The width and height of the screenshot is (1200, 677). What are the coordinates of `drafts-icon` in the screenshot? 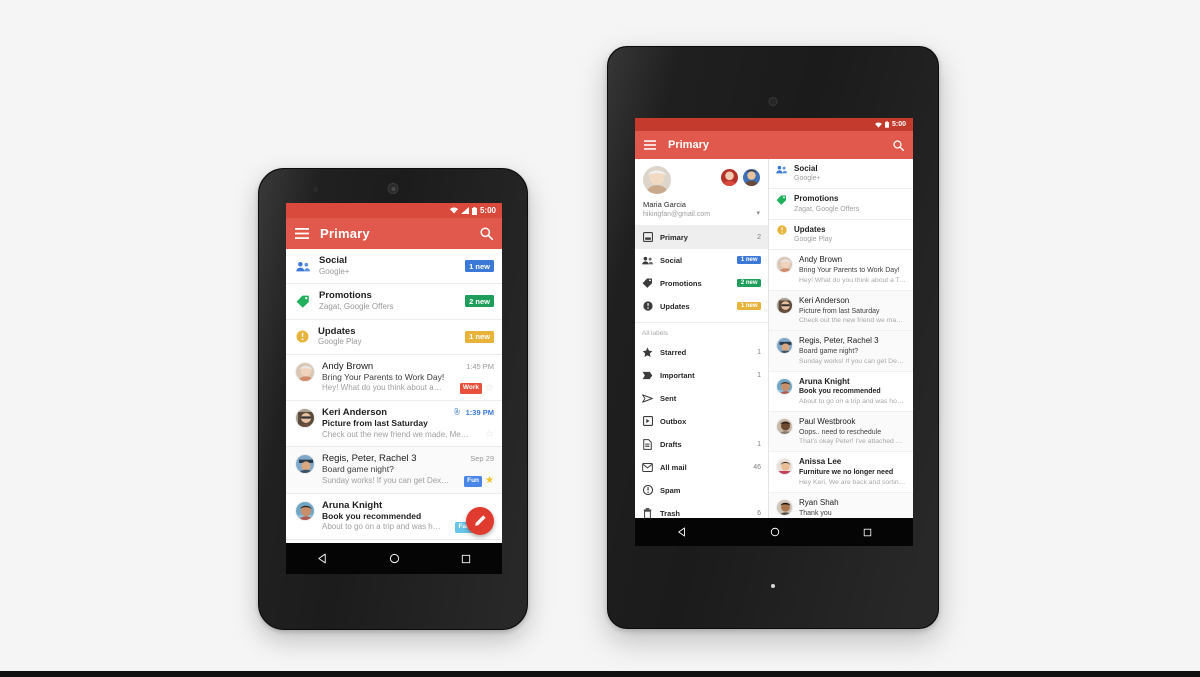 It's located at (647, 444).